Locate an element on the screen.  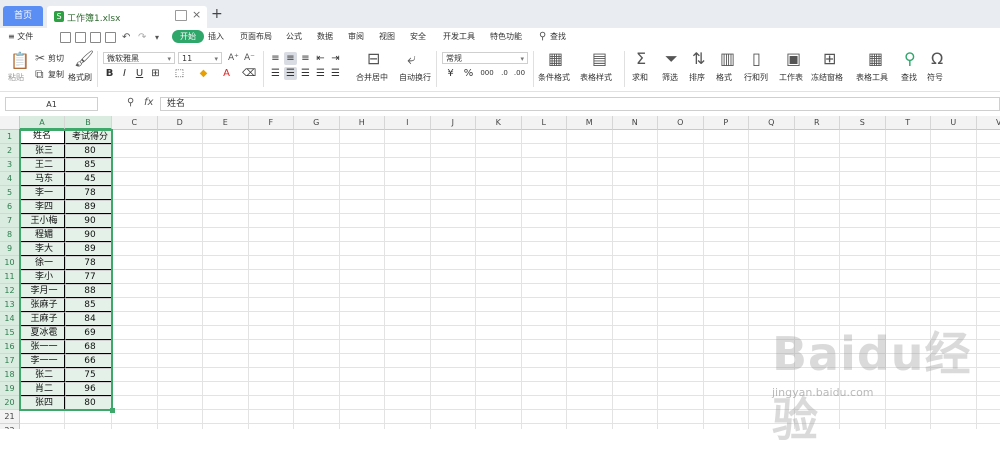
column-header-u: U is located at coordinates (954, 123).